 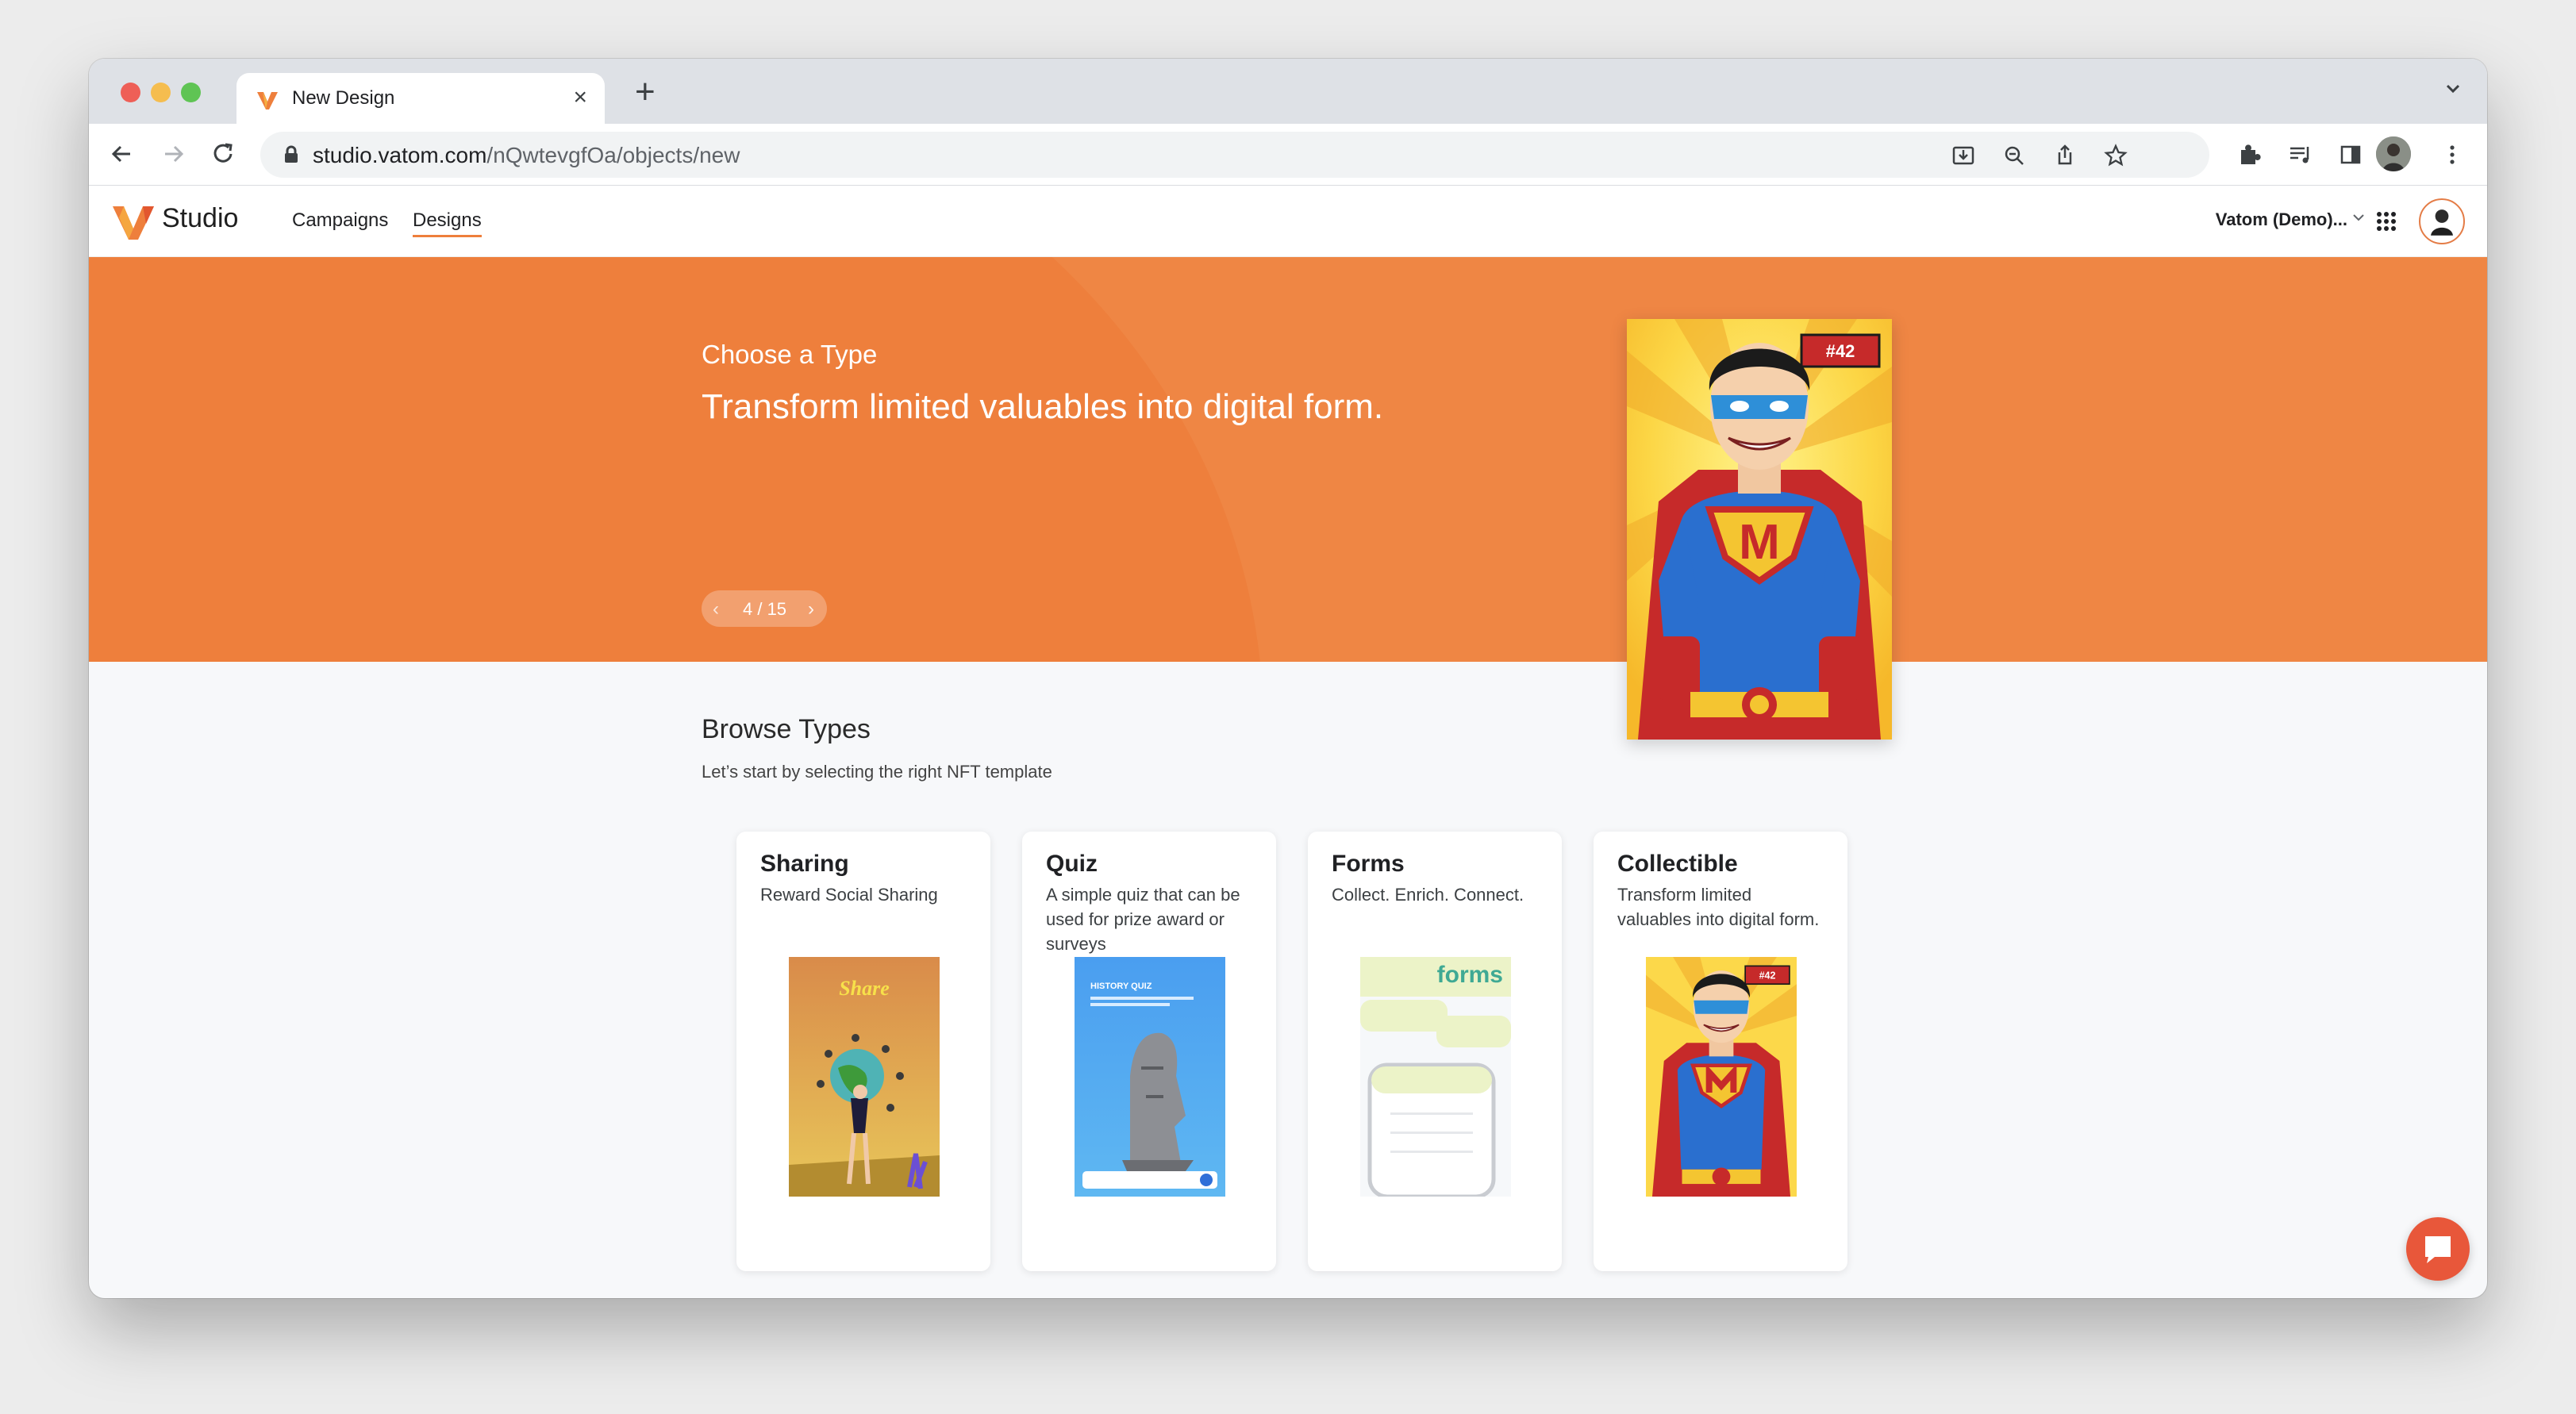 I want to click on browser-toolbar: studio.vatom.com/nQwtevgfOa/objects/new, so click(x=1288, y=155).